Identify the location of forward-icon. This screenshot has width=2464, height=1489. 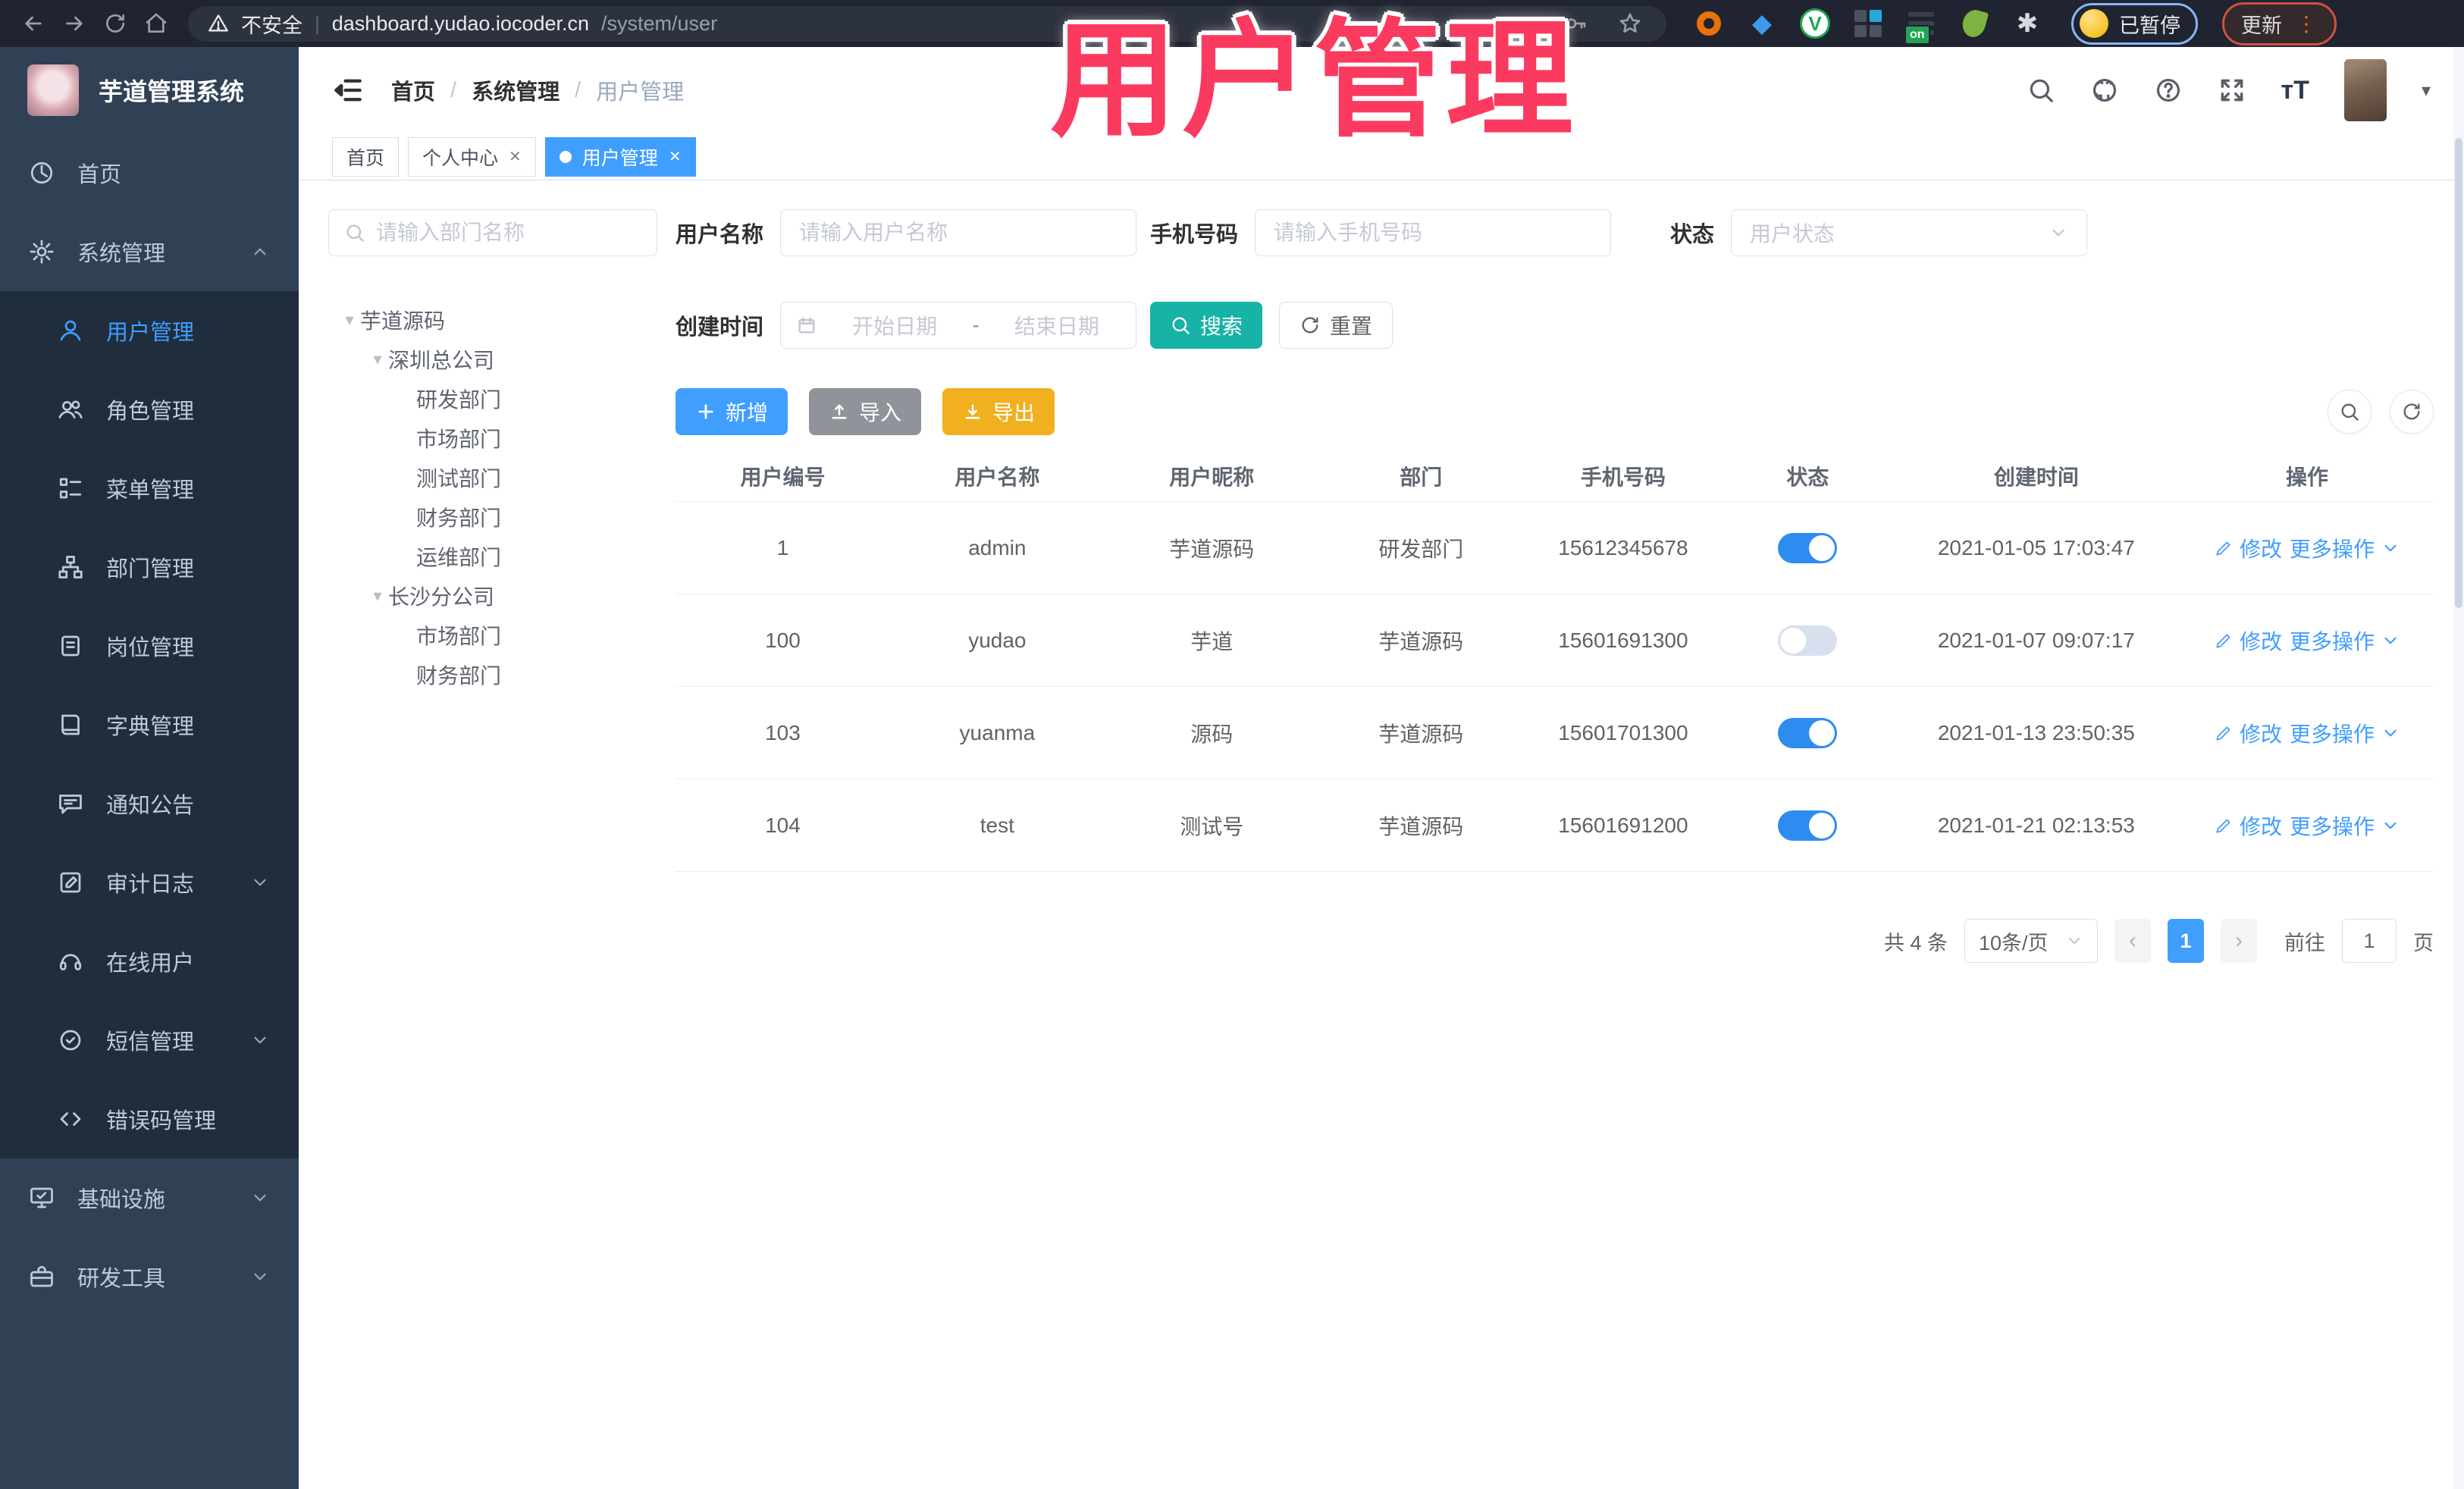
(74, 23).